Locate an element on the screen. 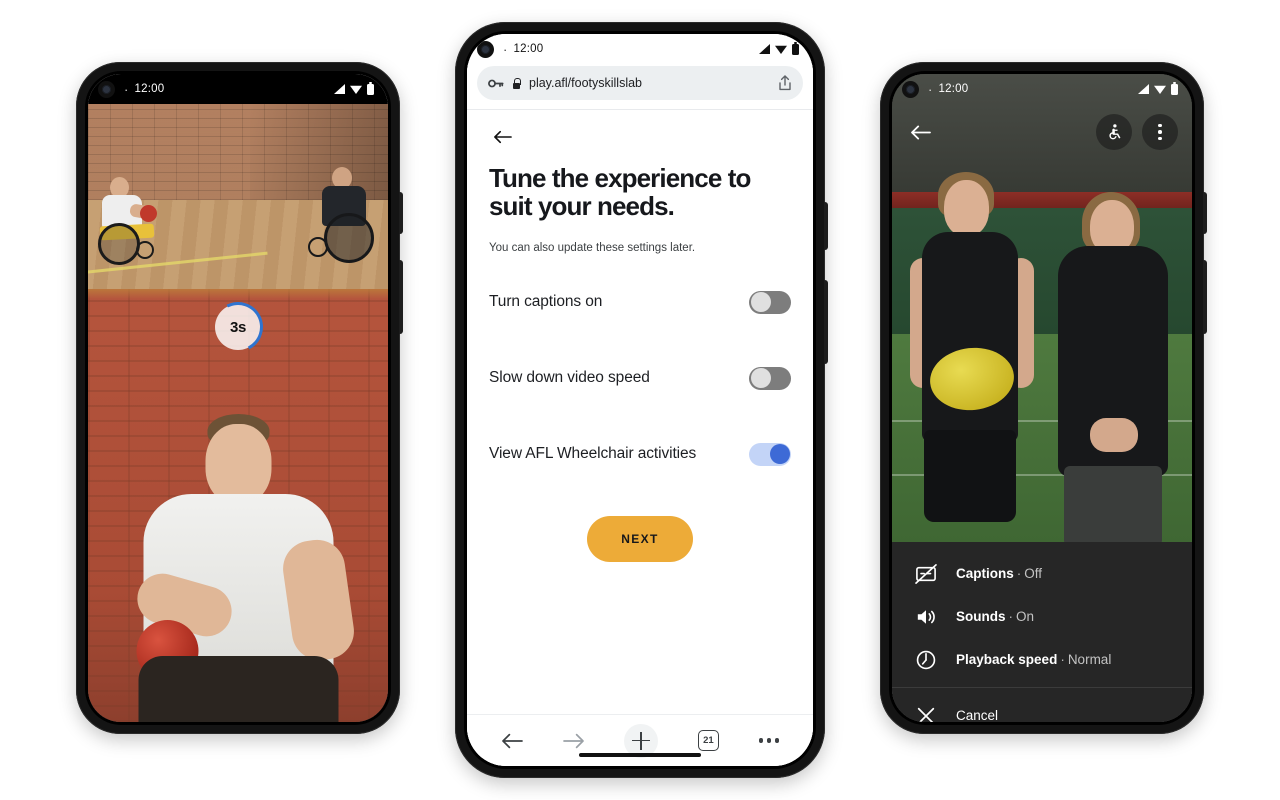  share-icon is located at coordinates (785, 83).